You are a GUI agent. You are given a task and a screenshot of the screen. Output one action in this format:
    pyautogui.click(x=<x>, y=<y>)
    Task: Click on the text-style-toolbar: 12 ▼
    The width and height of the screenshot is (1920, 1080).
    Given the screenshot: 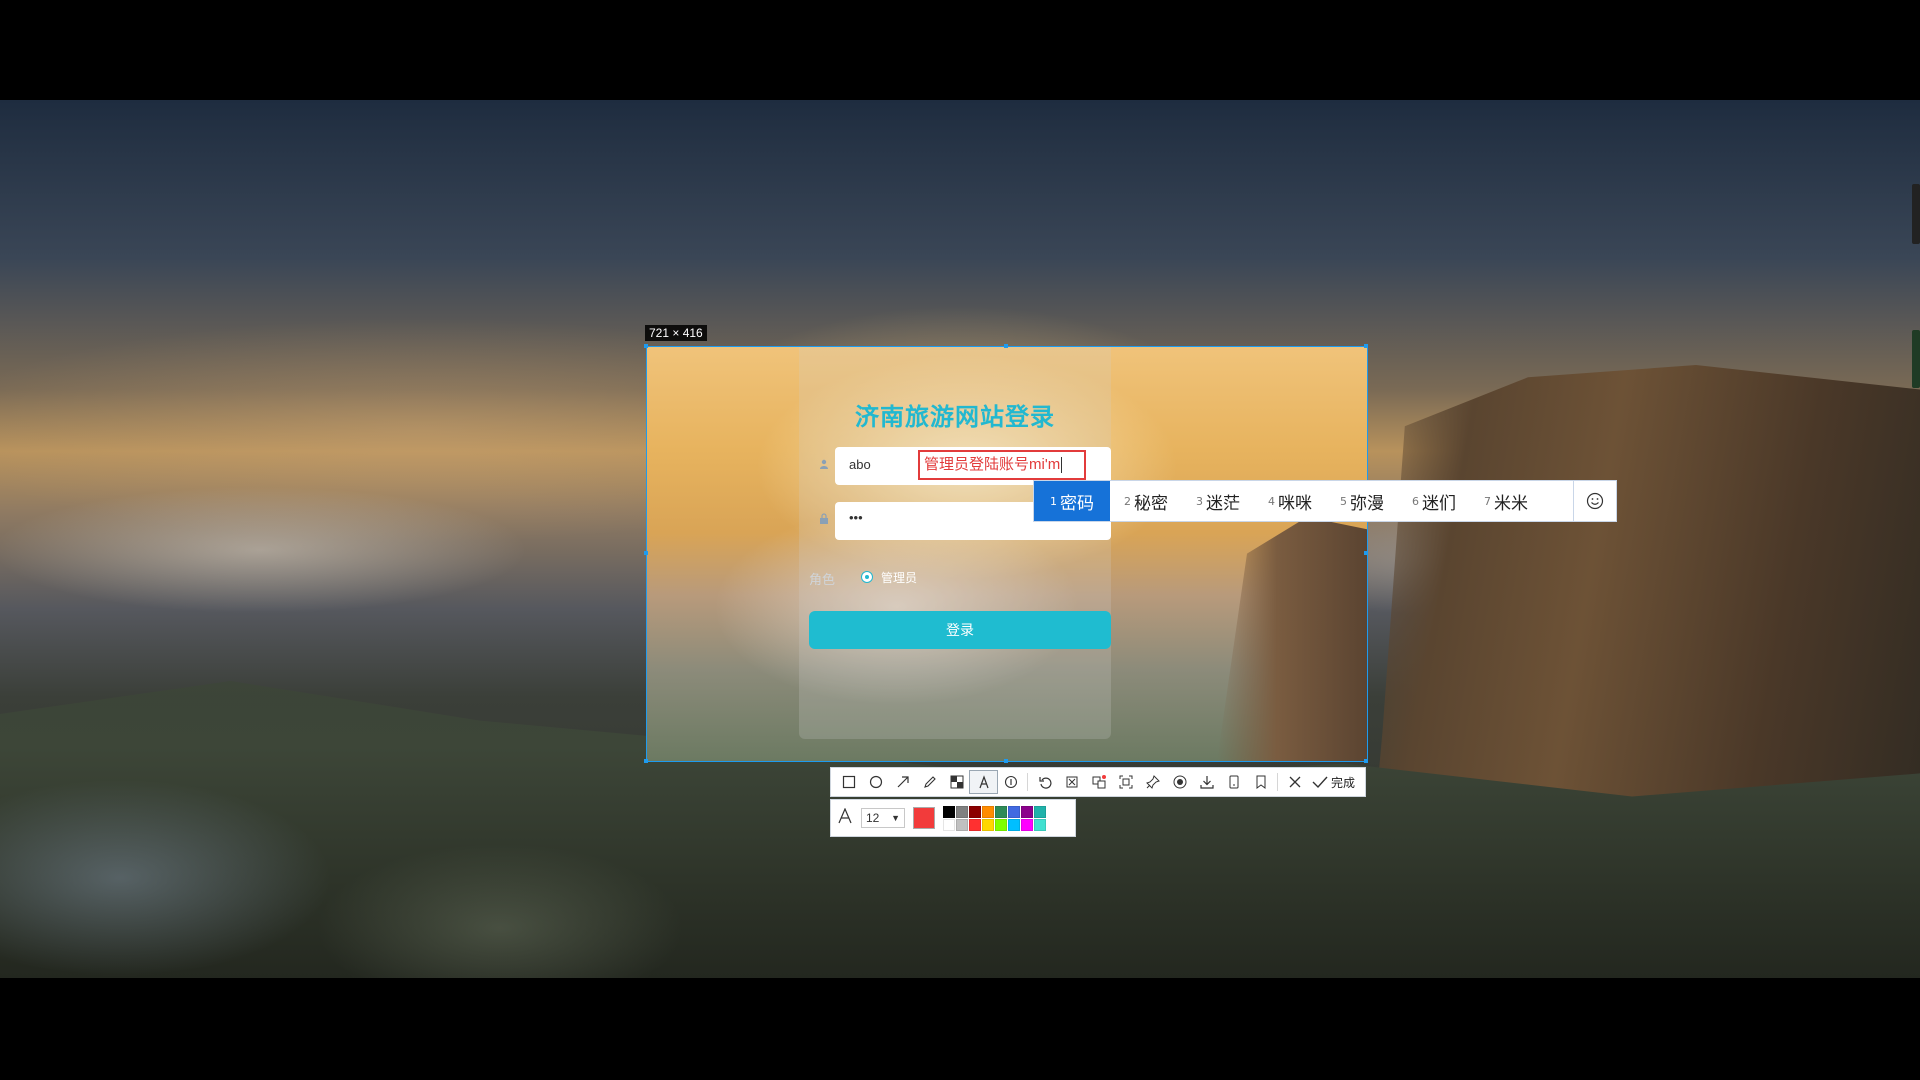 What is the action you would take?
    pyautogui.click(x=953, y=818)
    